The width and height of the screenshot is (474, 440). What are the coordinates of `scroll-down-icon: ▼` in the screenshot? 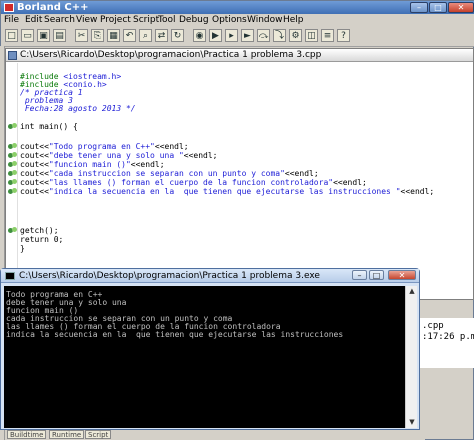 It's located at (412, 422).